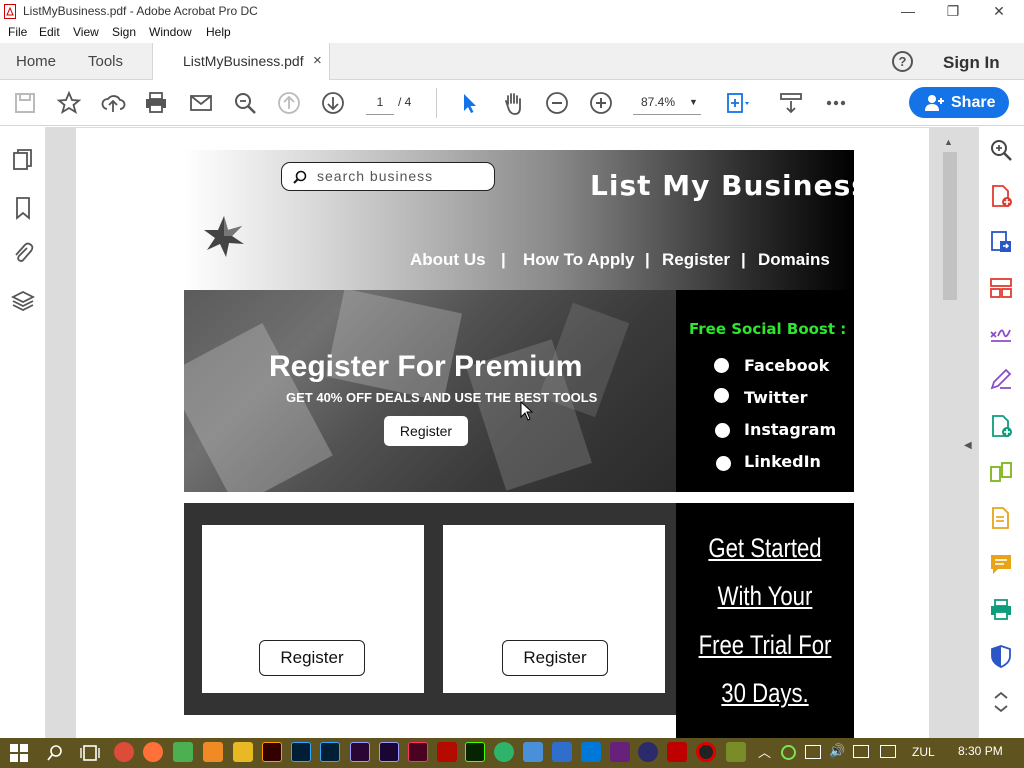 Image resolution: width=1024 pixels, height=768 pixels. What do you see at coordinates (1001, 472) in the screenshot?
I see `compare-files-icon` at bounding box center [1001, 472].